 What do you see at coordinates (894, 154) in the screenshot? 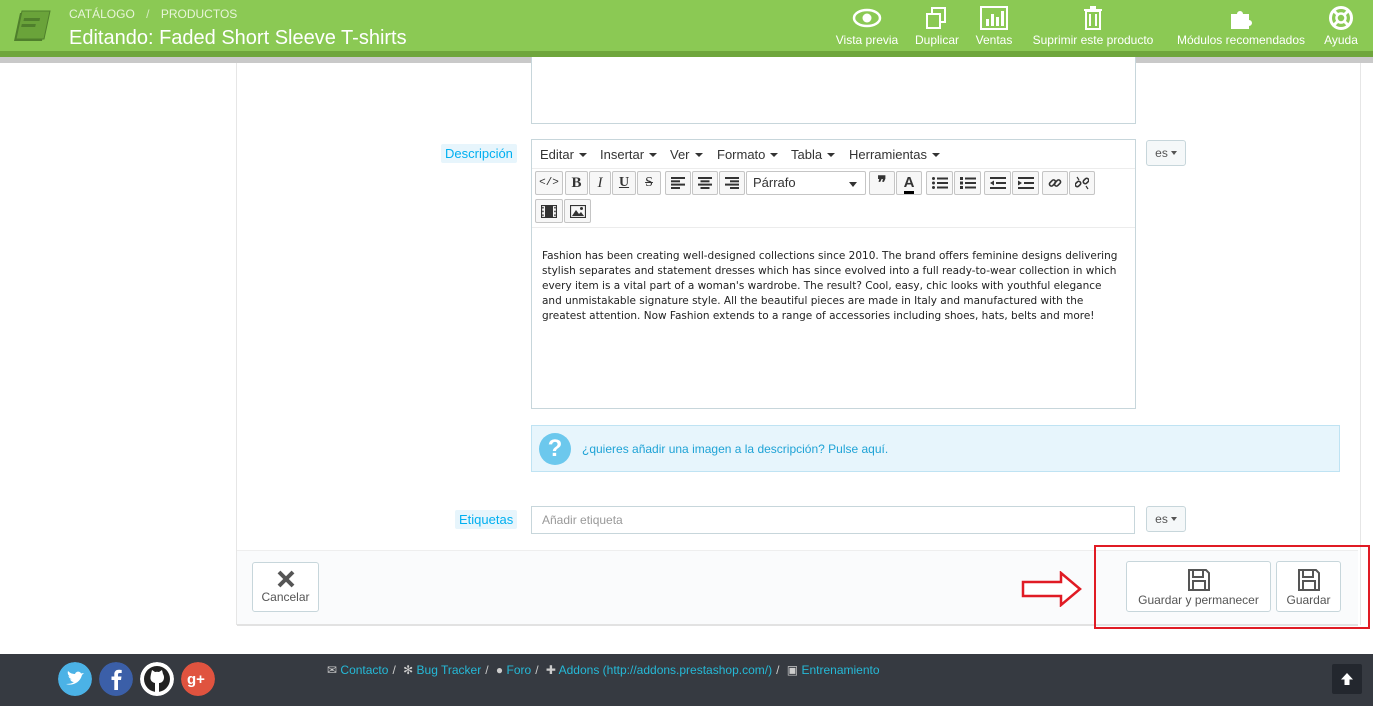
I see `menu-tools: Herramientas` at bounding box center [894, 154].